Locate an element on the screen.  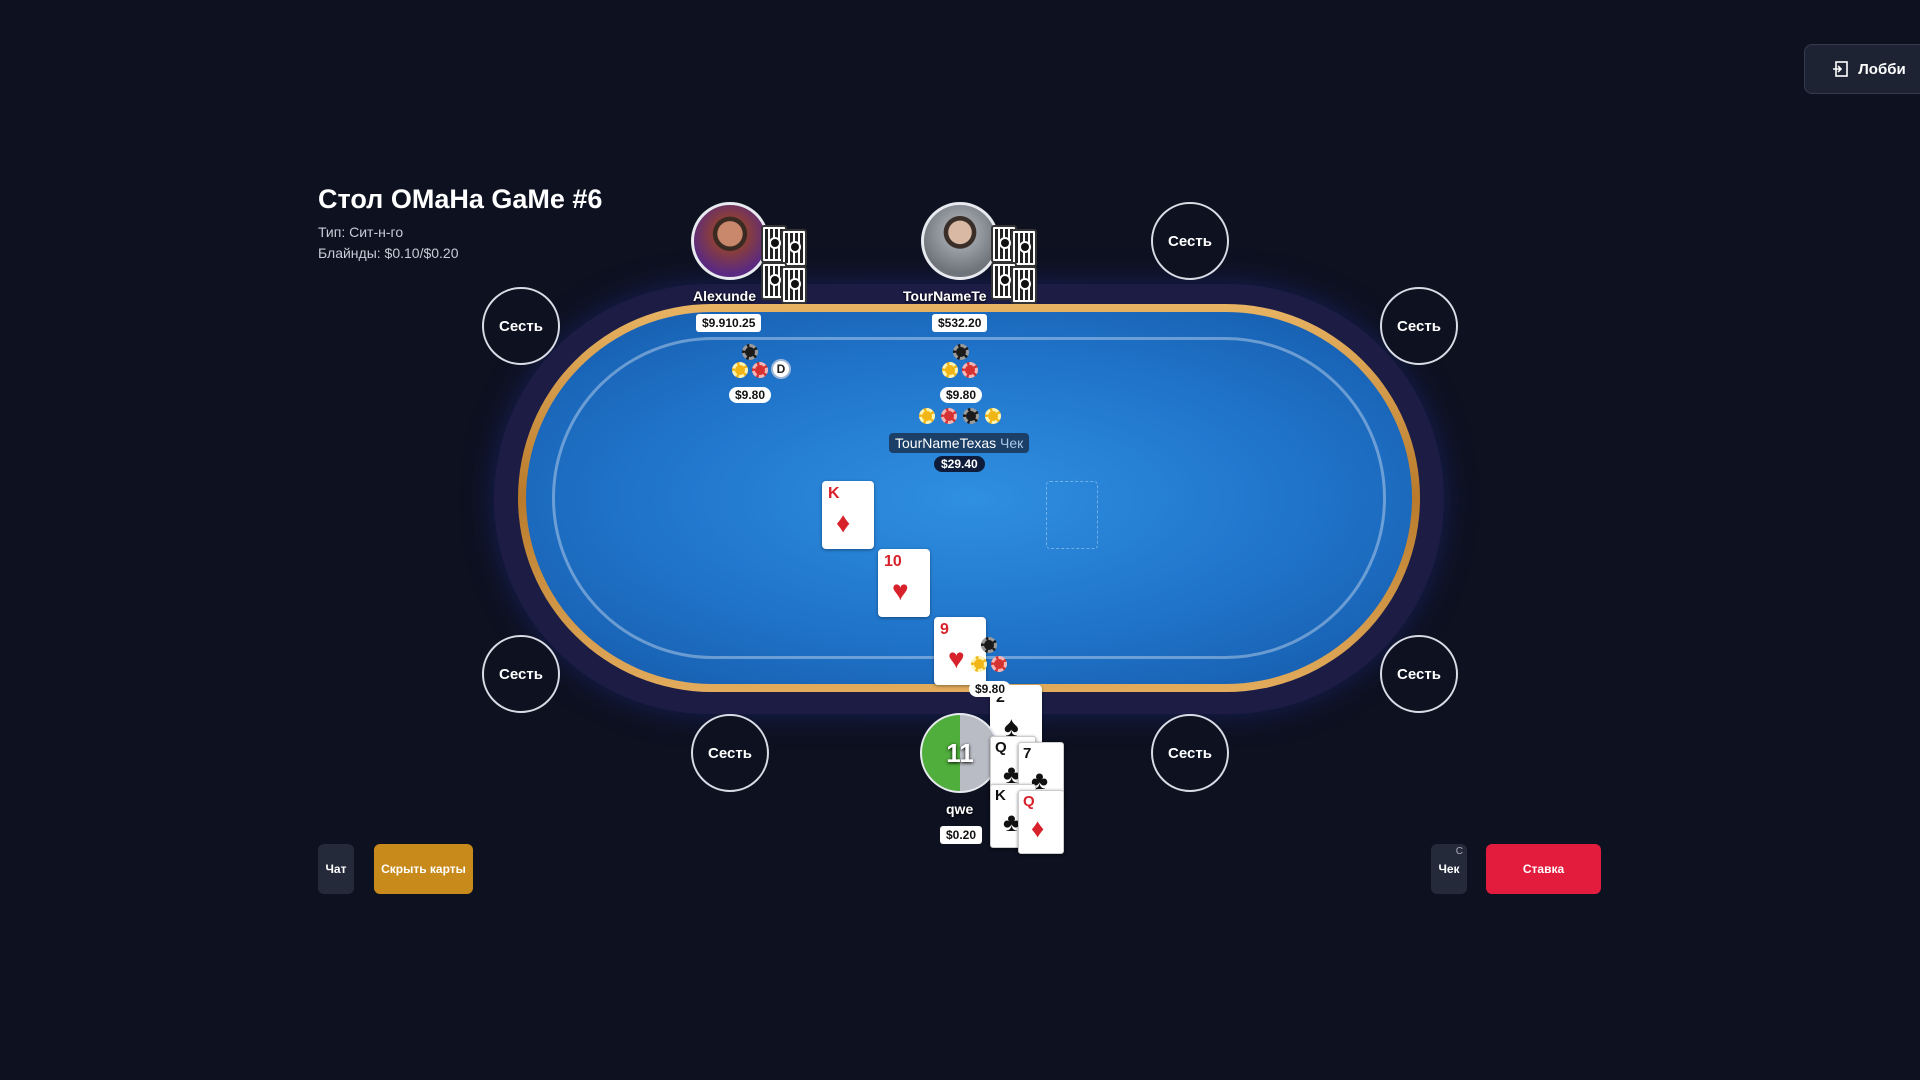
hole-card: Q ♦ is located at coordinates (1041, 822).